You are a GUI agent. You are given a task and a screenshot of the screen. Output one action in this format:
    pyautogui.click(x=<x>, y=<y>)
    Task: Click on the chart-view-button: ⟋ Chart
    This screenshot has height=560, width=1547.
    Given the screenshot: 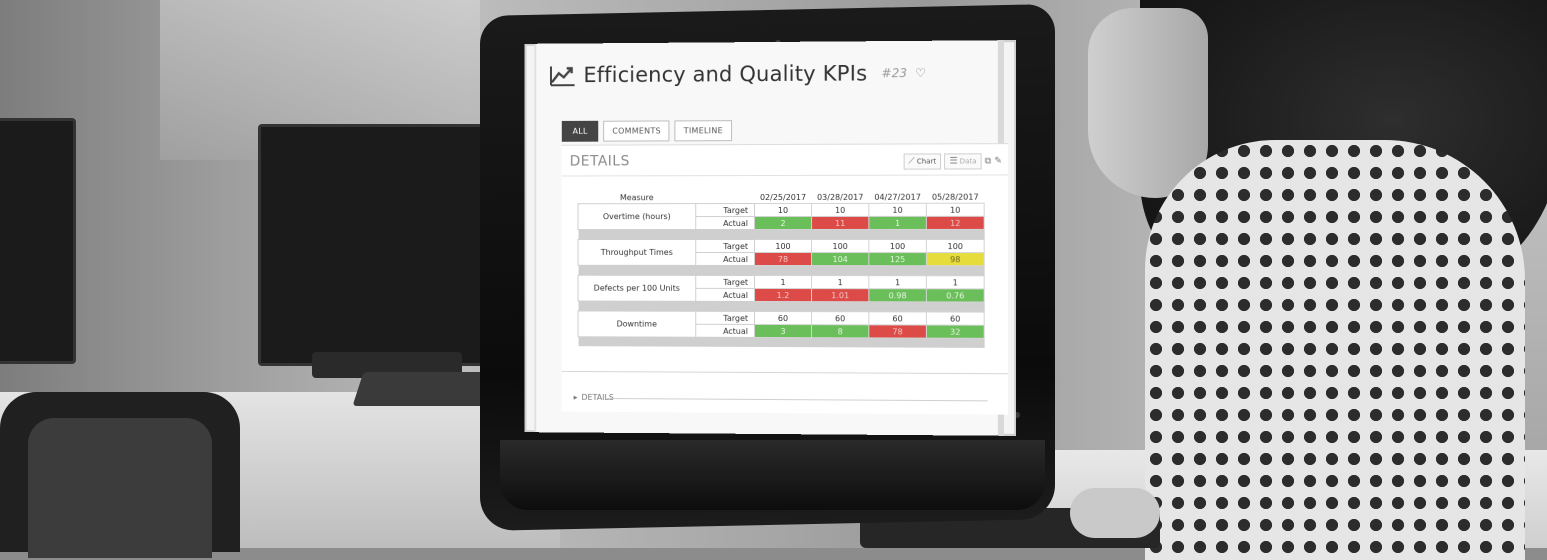 What is the action you would take?
    pyautogui.click(x=922, y=161)
    